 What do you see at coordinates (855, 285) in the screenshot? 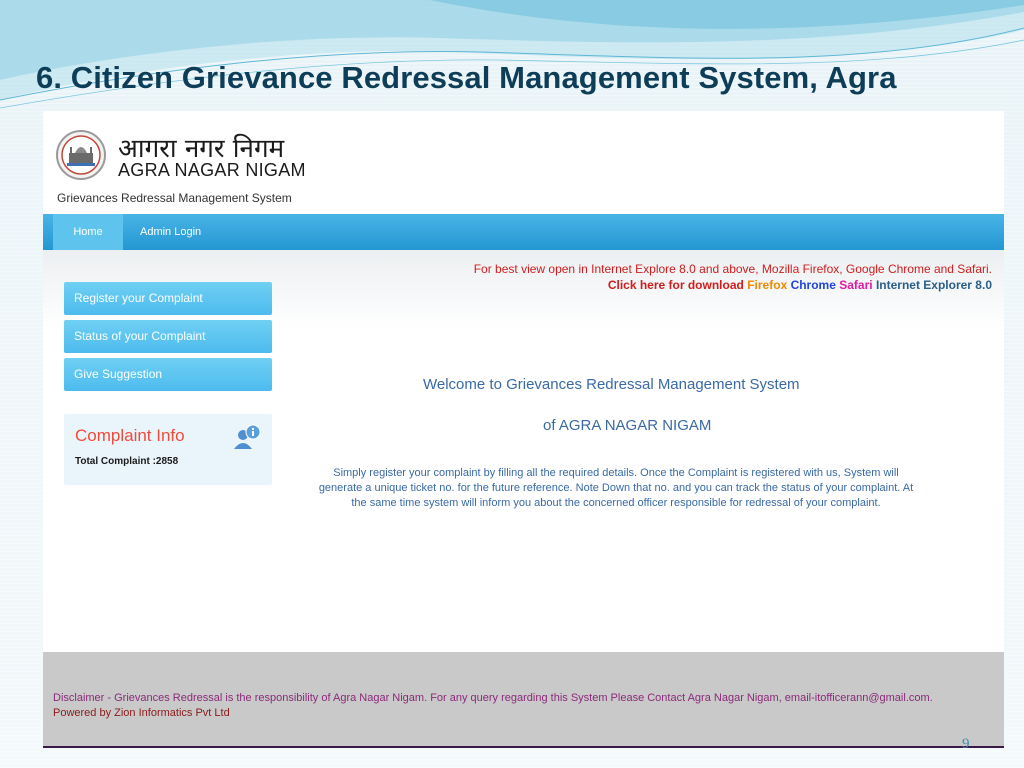
I see `download-safari-link: Safari` at bounding box center [855, 285].